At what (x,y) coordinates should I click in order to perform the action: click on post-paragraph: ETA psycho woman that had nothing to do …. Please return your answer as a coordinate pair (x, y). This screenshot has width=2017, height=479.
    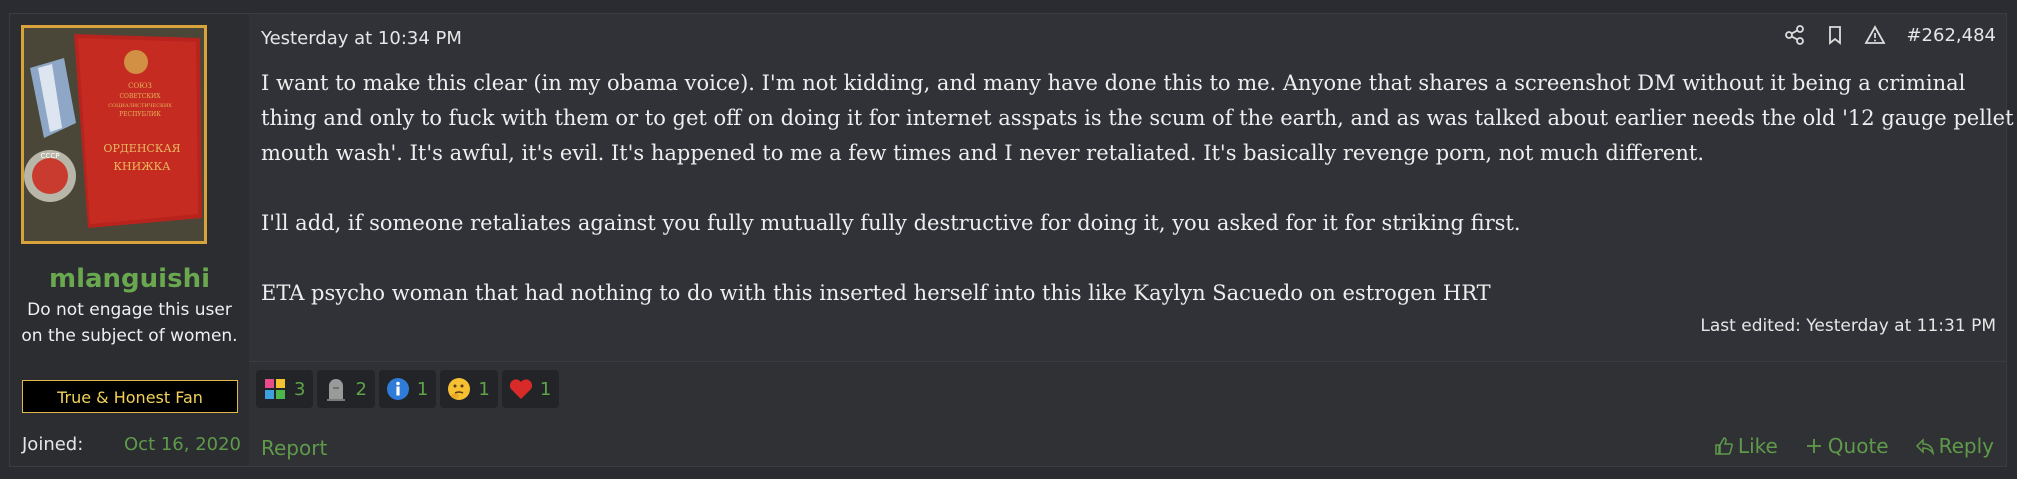
    Looking at the image, I should click on (876, 293).